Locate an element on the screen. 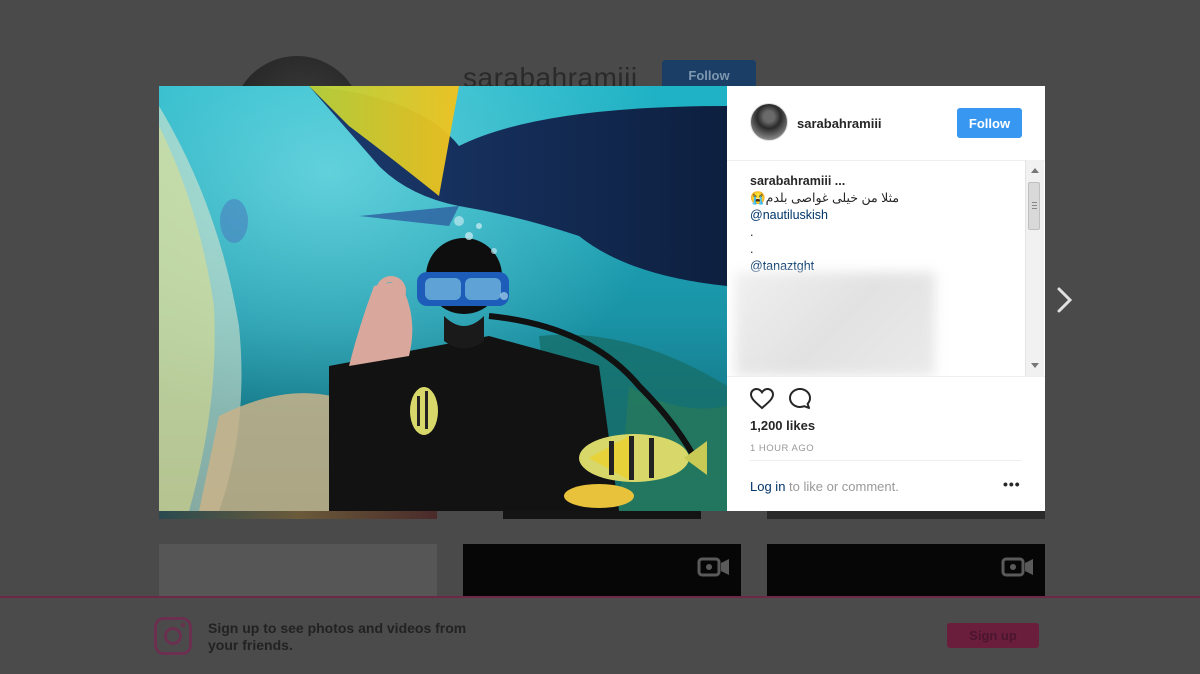 This screenshot has width=1200, height=674. caption-mention: @nautiluskish is located at coordinates (885, 215).